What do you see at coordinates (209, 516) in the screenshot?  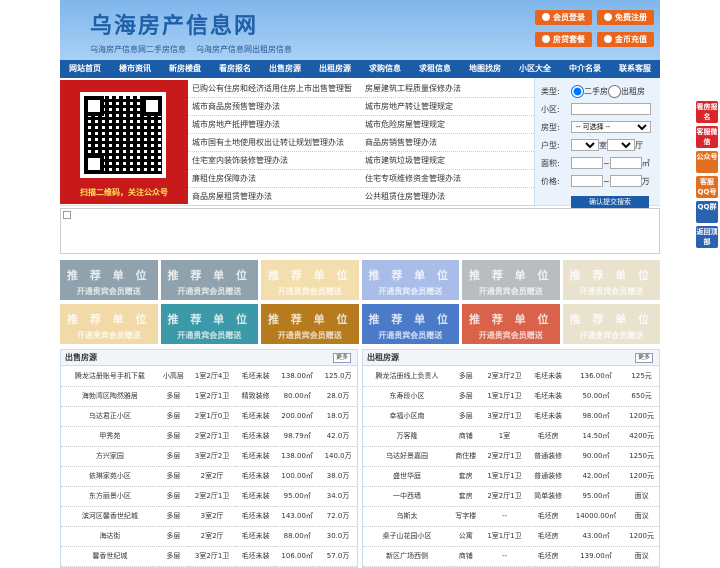 I see `table-row: 滨河区馨香世纪城 多层 3室2厅 毛坯未装 143.00㎡ 72.0万` at bounding box center [209, 516].